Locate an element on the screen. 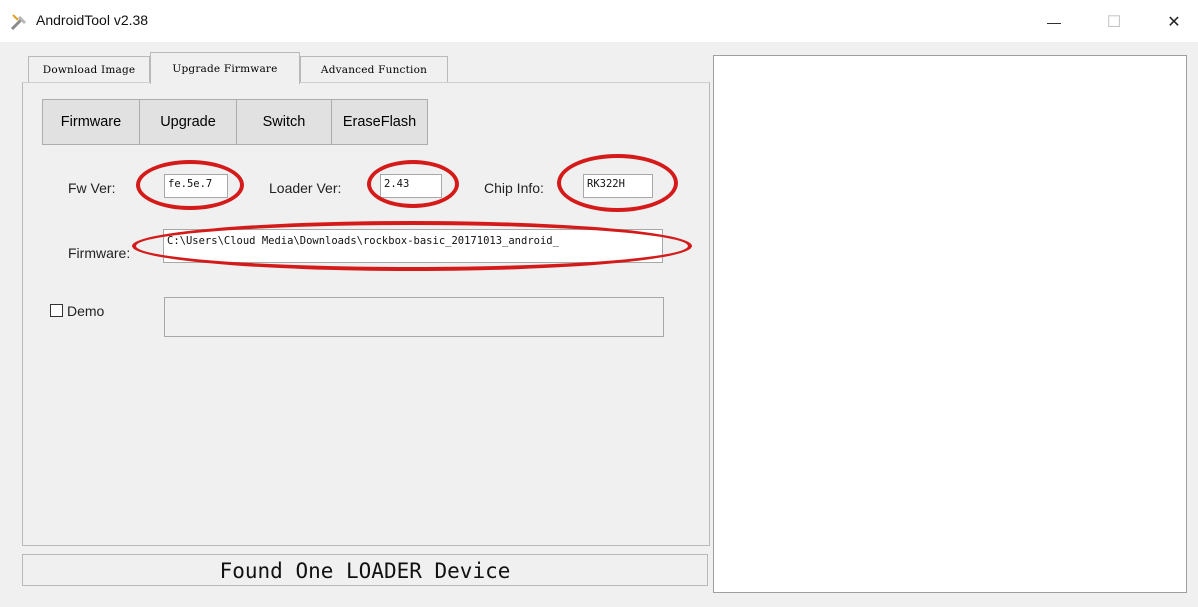 The height and width of the screenshot is (607, 1198). firmware-path-label: Firmware: is located at coordinates (99, 253).